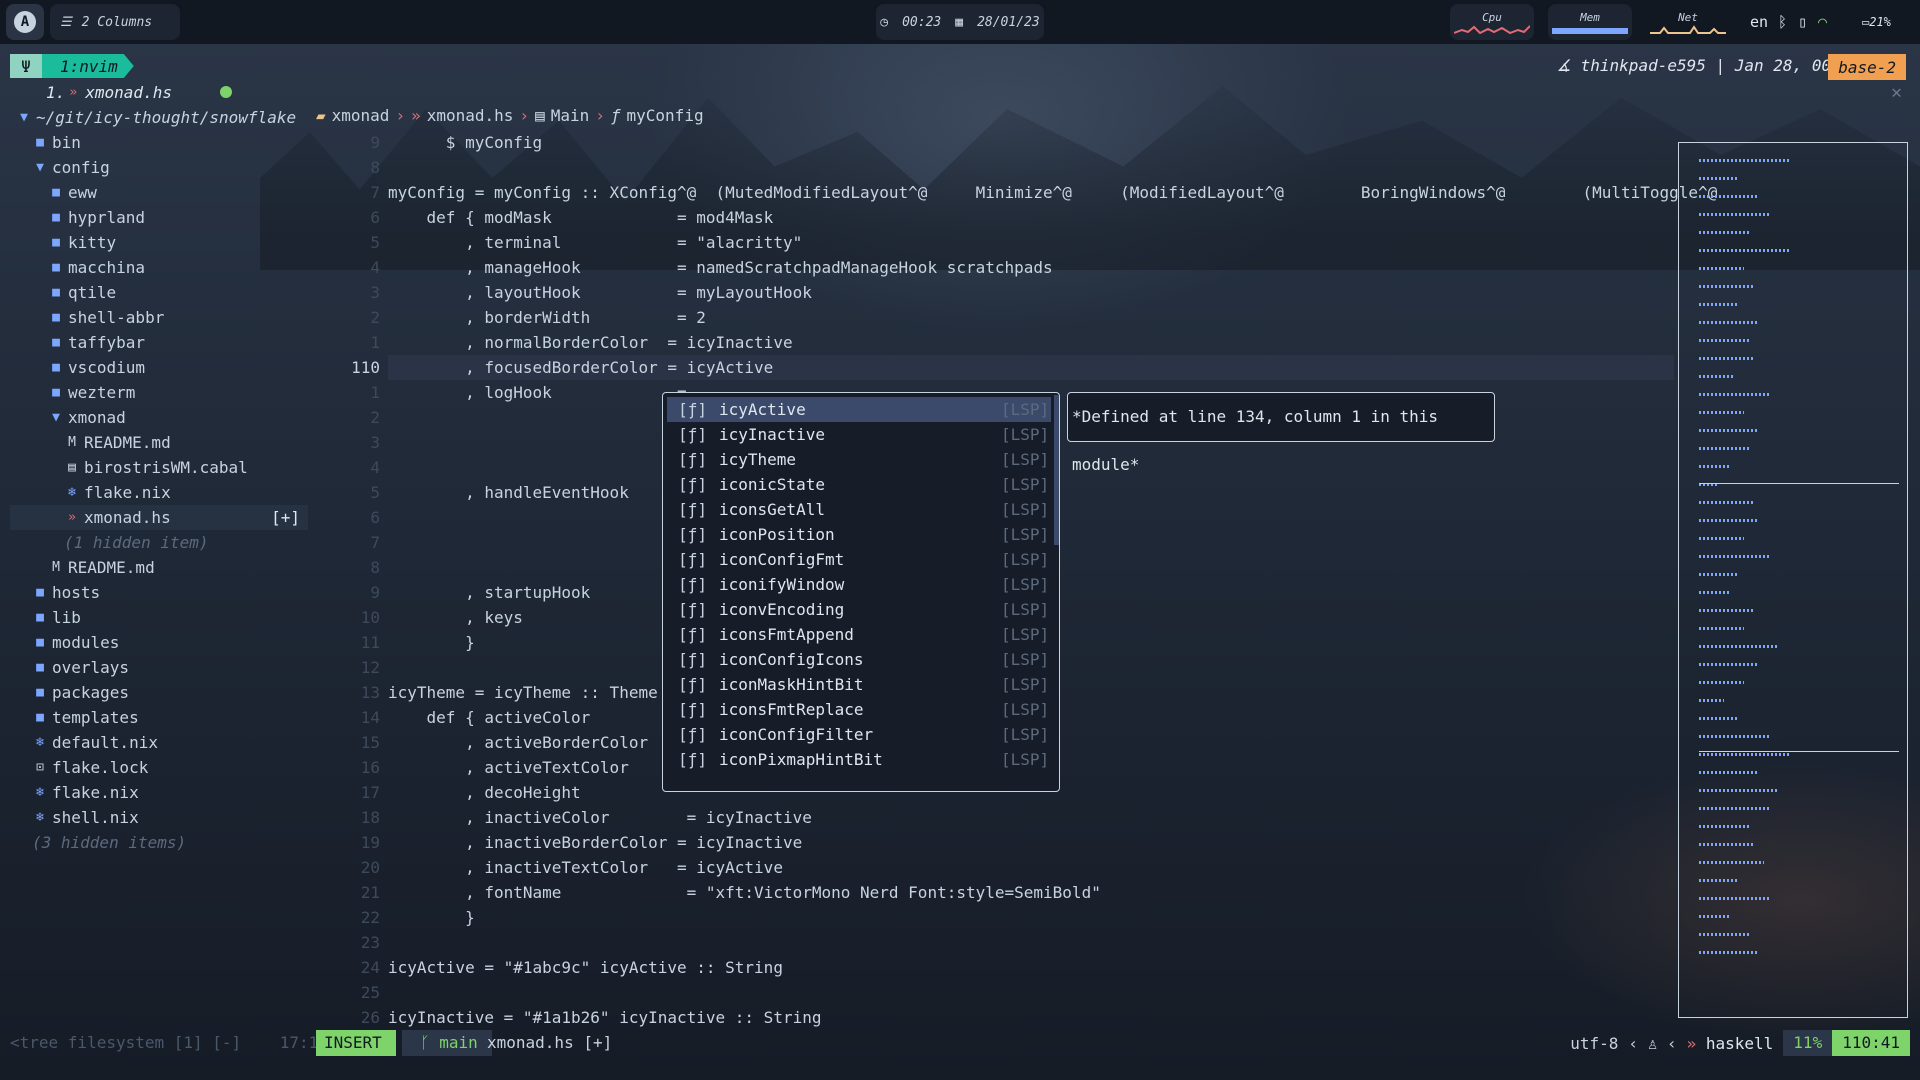 The width and height of the screenshot is (1920, 1080). I want to click on code-line: , keys =, so click(537, 617).